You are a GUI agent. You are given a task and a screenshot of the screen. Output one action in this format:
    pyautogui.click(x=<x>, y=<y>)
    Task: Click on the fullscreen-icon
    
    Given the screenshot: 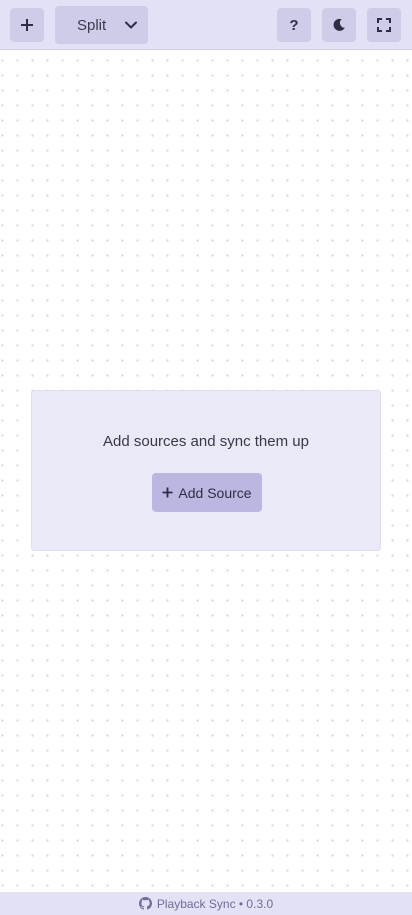 What is the action you would take?
    pyautogui.click(x=384, y=25)
    